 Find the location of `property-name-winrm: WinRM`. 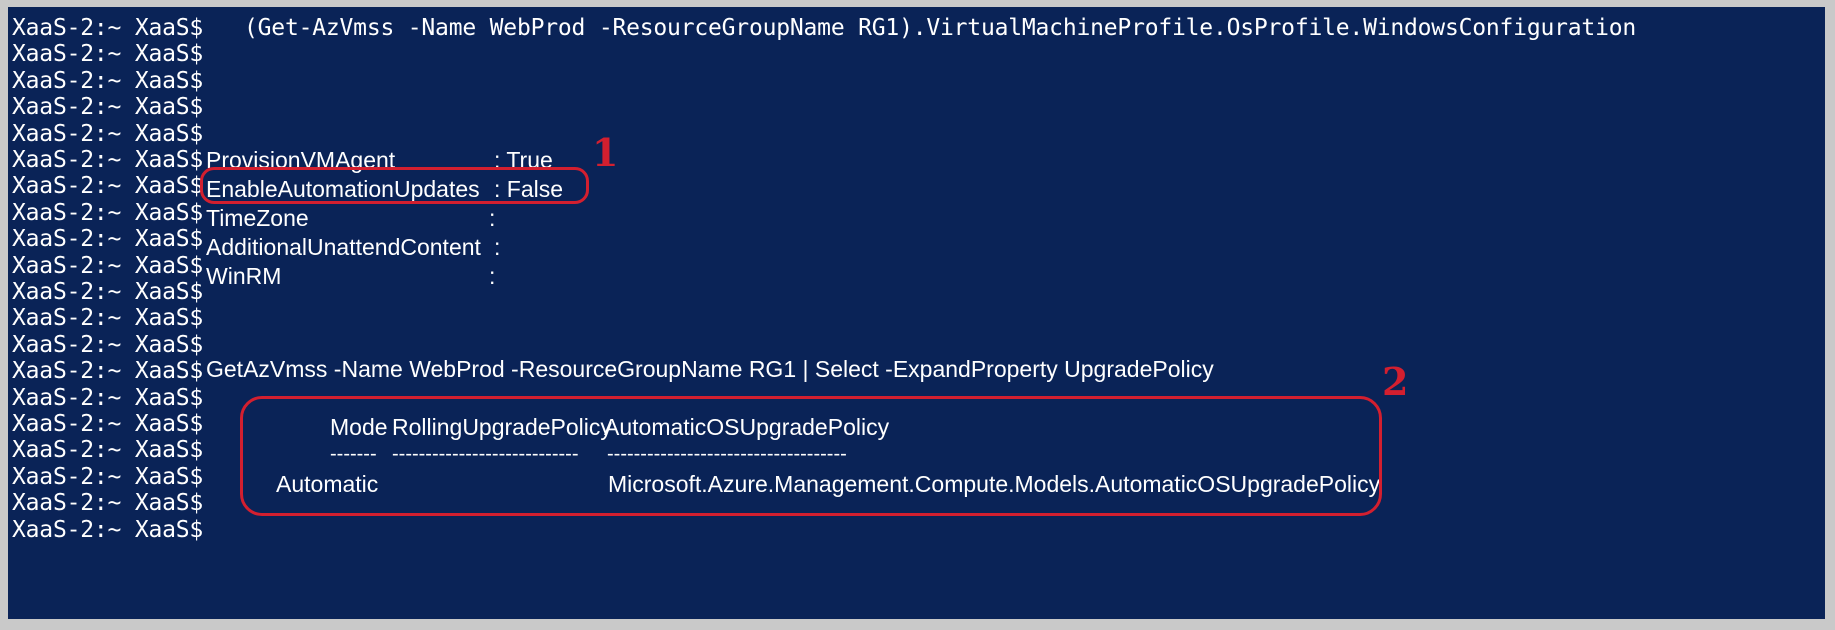

property-name-winrm: WinRM is located at coordinates (244, 276).